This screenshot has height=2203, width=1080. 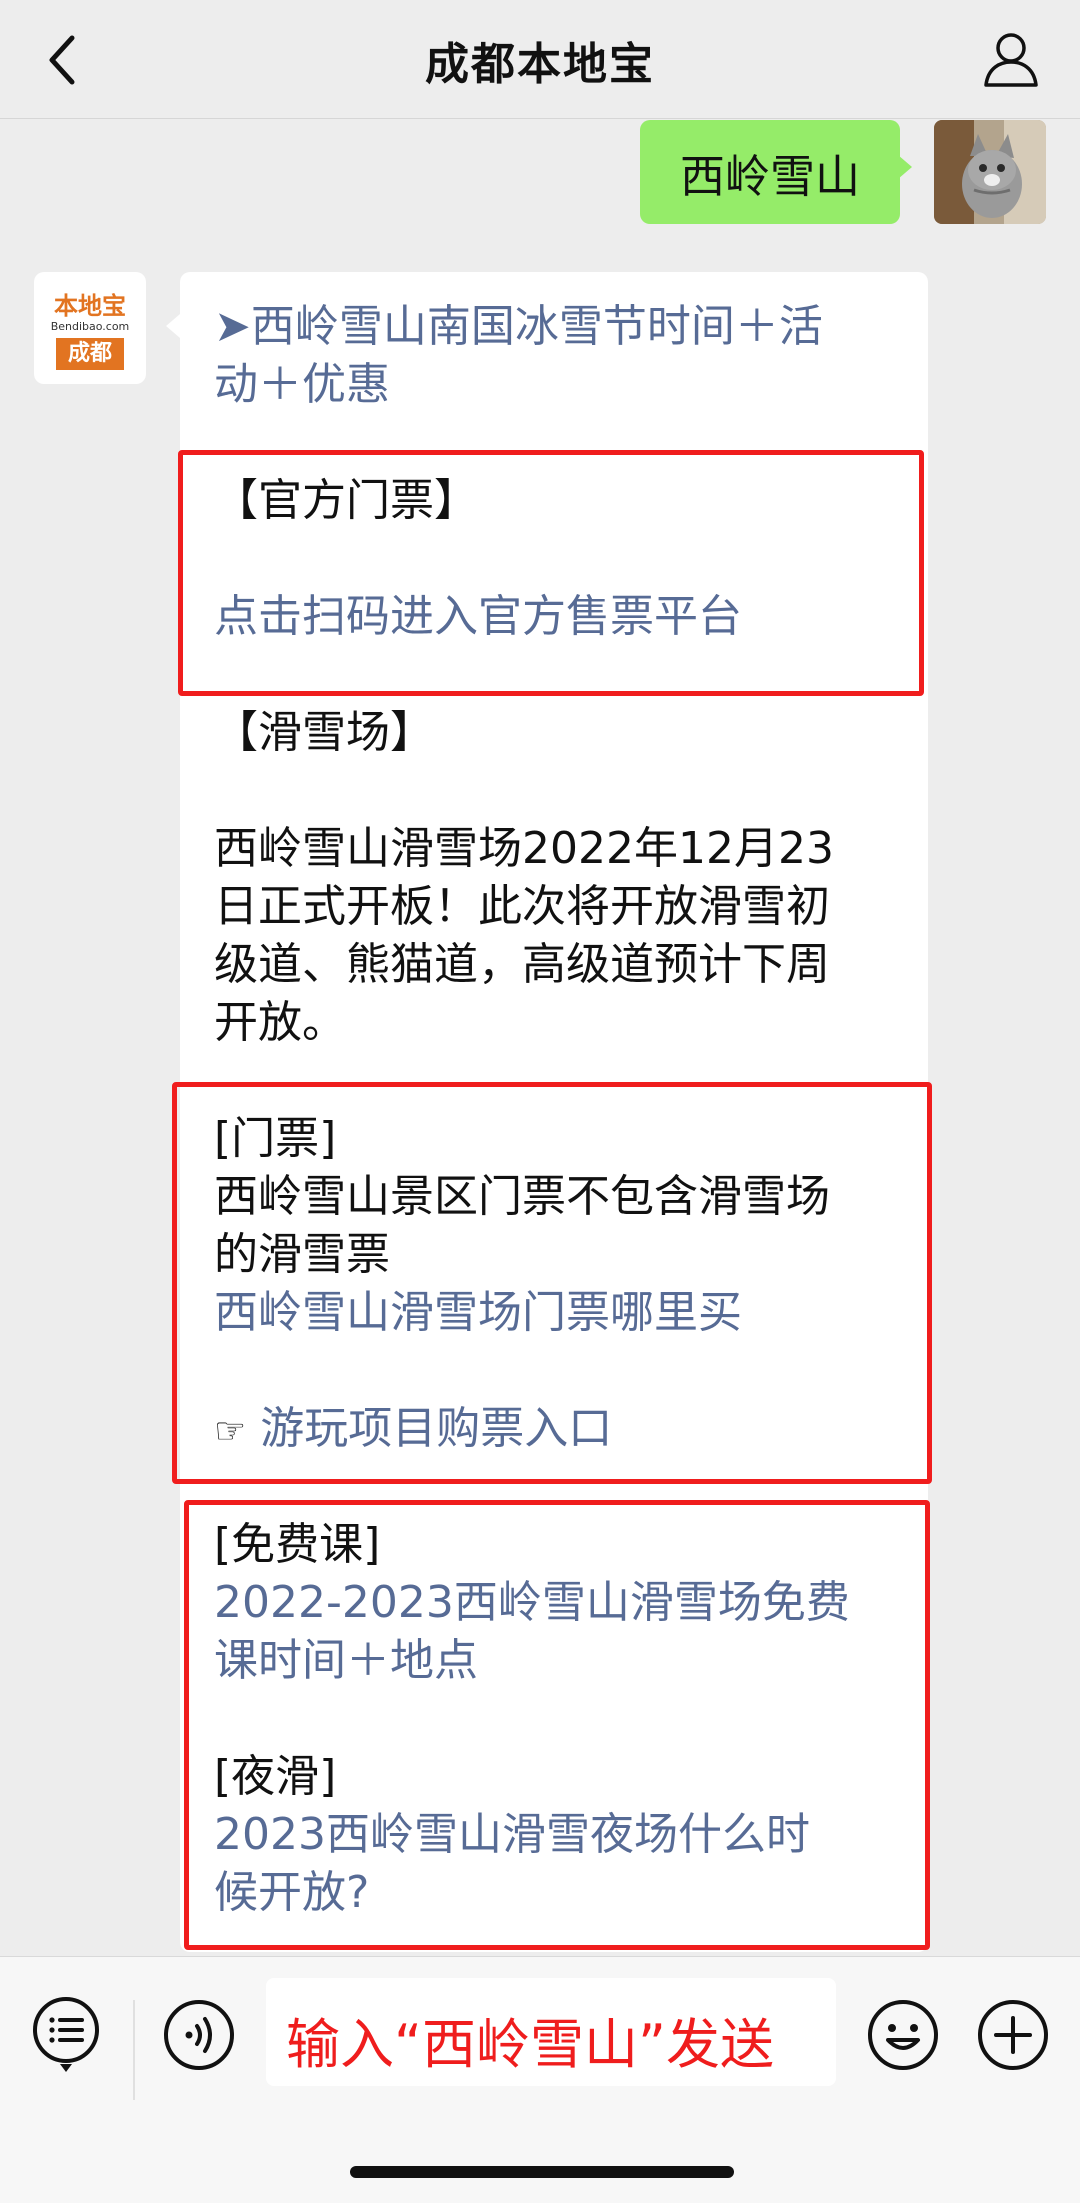 What do you see at coordinates (280, 1022) in the screenshot?
I see `ski-body-line4: 开放。` at bounding box center [280, 1022].